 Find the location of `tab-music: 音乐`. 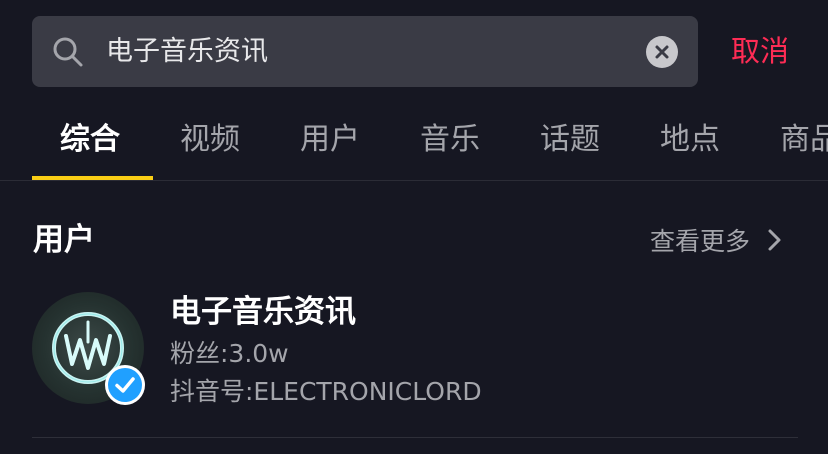

tab-music: 音乐 is located at coordinates (450, 140).